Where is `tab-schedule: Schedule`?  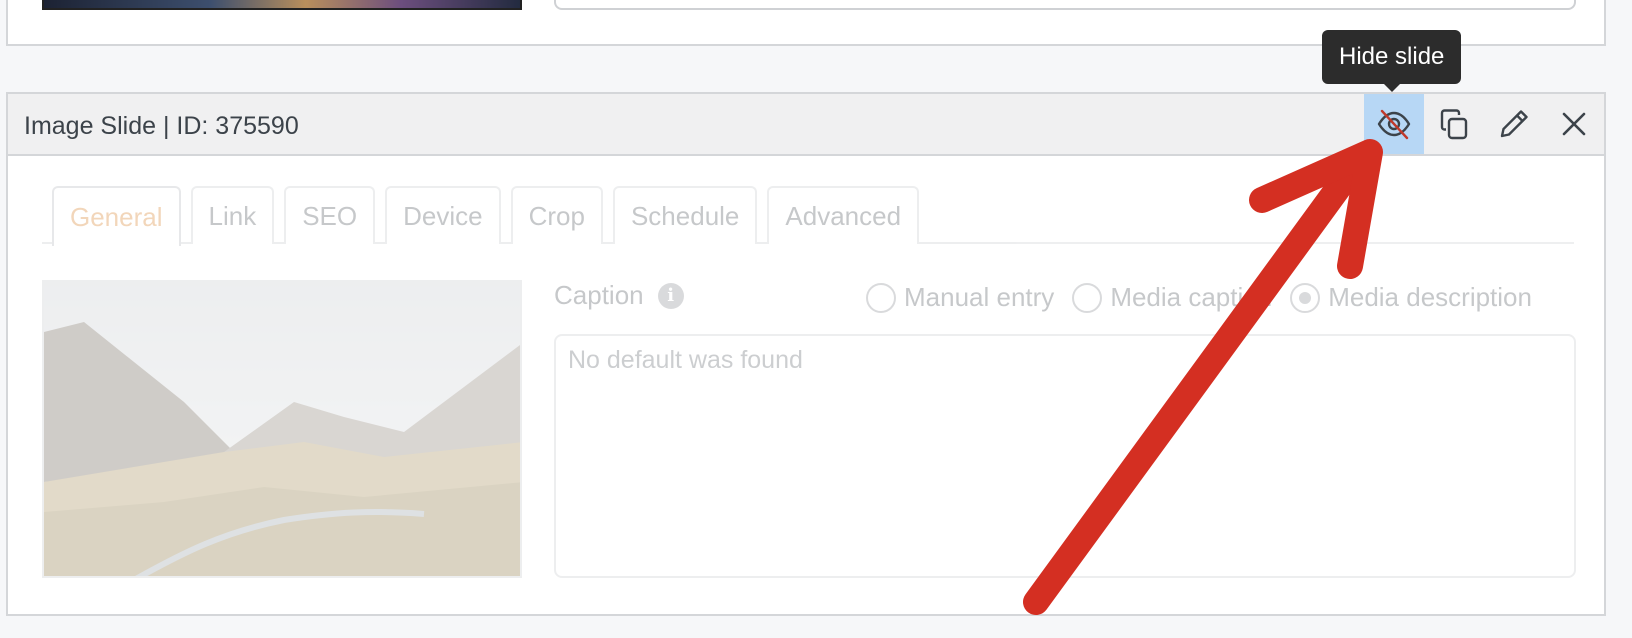 tab-schedule: Schedule is located at coordinates (685, 215).